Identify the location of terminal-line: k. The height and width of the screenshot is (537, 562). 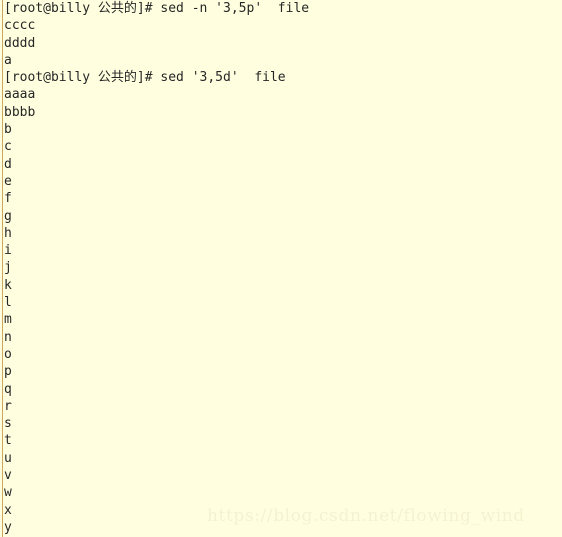
(8, 285).